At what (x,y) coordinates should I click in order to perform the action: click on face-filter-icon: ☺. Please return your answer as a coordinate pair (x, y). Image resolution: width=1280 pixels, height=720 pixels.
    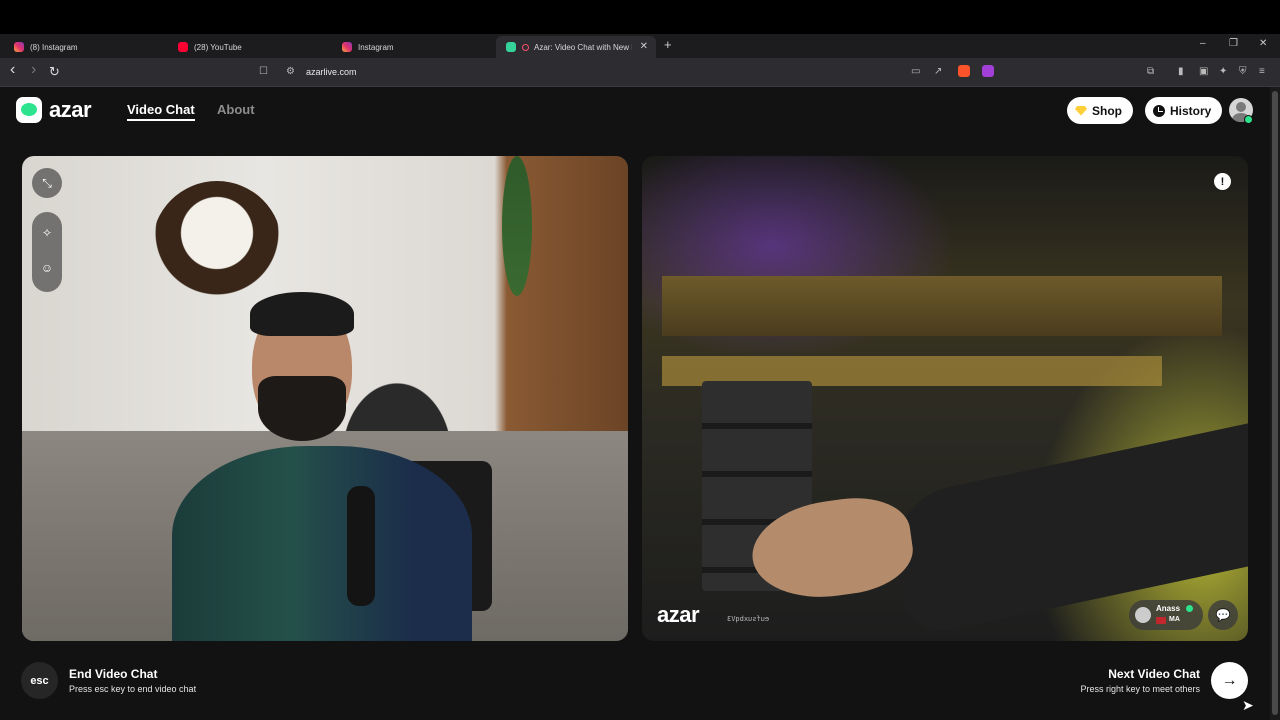
    Looking at the image, I should click on (47, 268).